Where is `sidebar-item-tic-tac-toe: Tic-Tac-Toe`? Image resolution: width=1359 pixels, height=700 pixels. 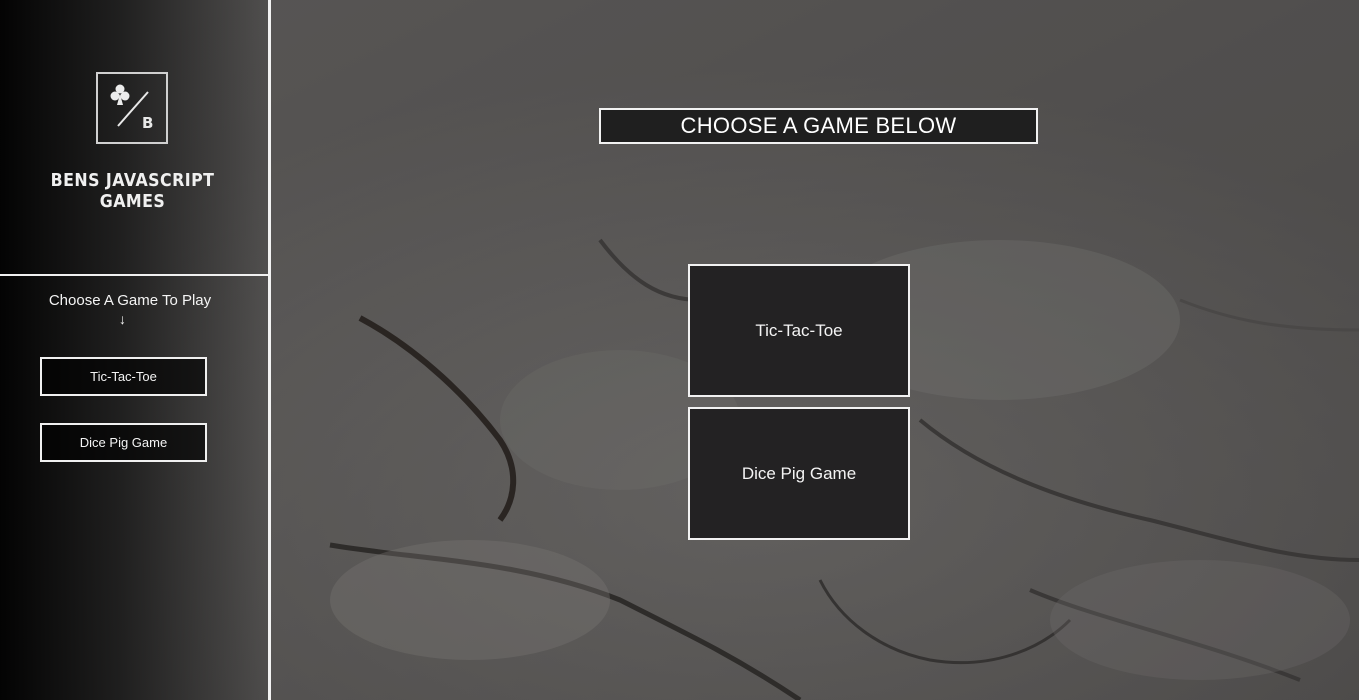 sidebar-item-tic-tac-toe: Tic-Tac-Toe is located at coordinates (123, 376).